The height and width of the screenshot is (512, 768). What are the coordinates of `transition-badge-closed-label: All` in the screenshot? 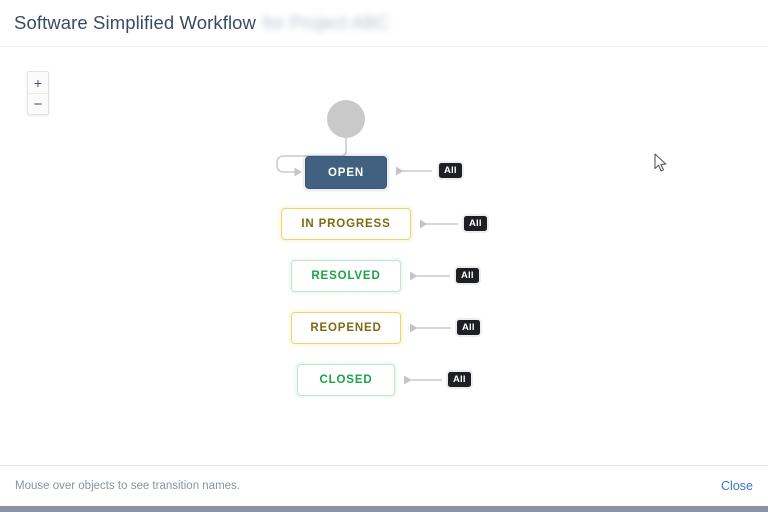 It's located at (459, 379).